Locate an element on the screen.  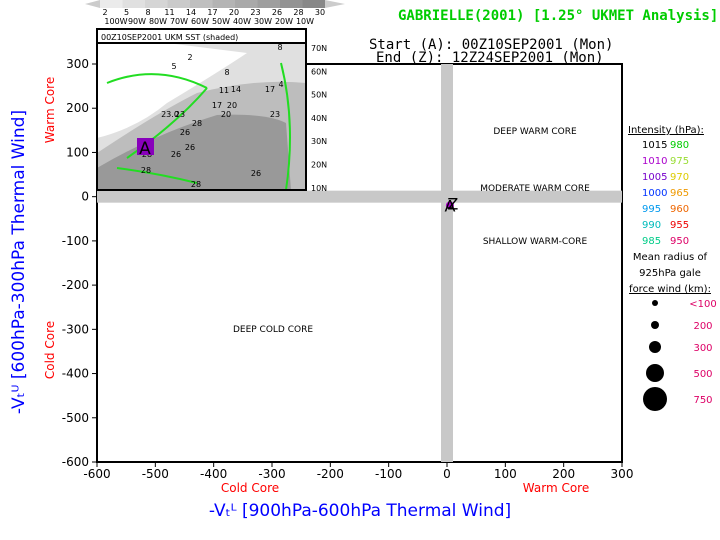
lat-label: 70N is located at coordinates (319, 48).